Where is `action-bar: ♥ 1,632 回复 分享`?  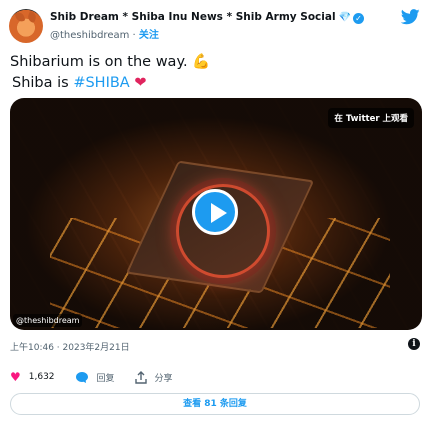
action-bar: ♥ 1,632 回复 分享 is located at coordinates (101, 377).